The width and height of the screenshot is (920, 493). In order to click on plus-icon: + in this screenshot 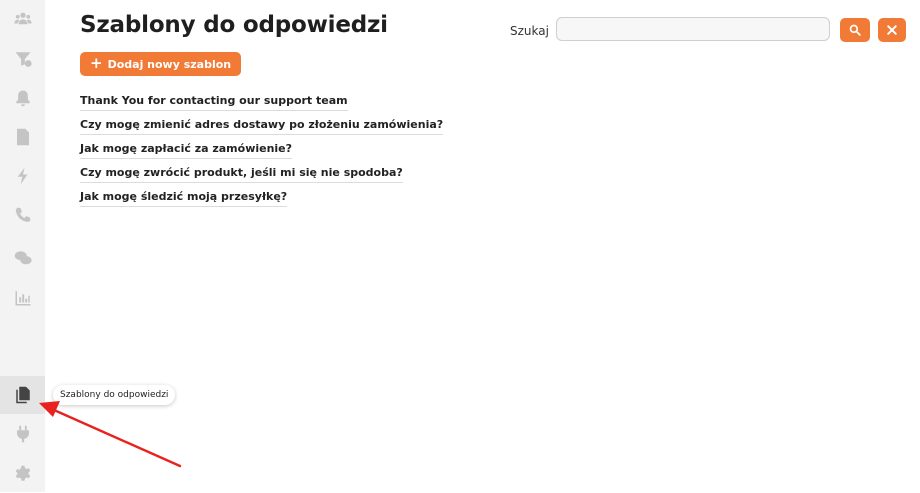, I will do `click(96, 63)`.